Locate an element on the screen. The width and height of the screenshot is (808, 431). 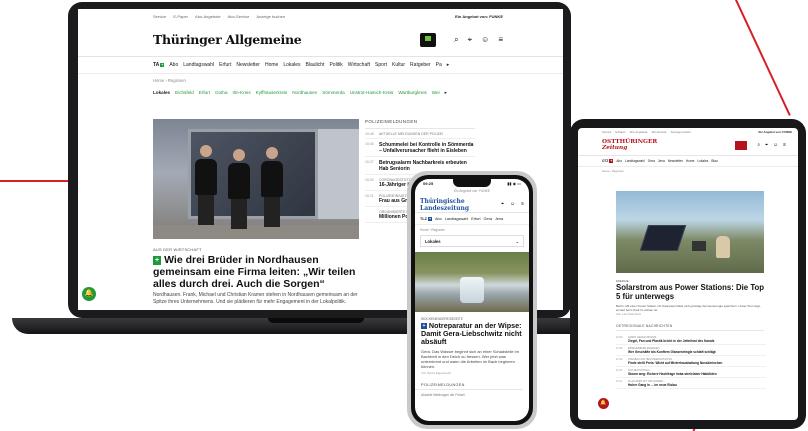
region-tab: Wei is located at coordinates (436, 97).